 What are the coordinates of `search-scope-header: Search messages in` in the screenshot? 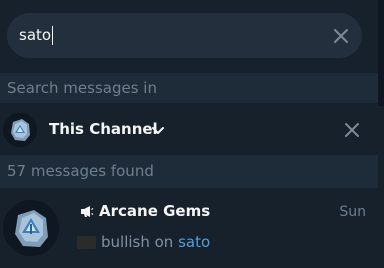 It's located at (189, 88).